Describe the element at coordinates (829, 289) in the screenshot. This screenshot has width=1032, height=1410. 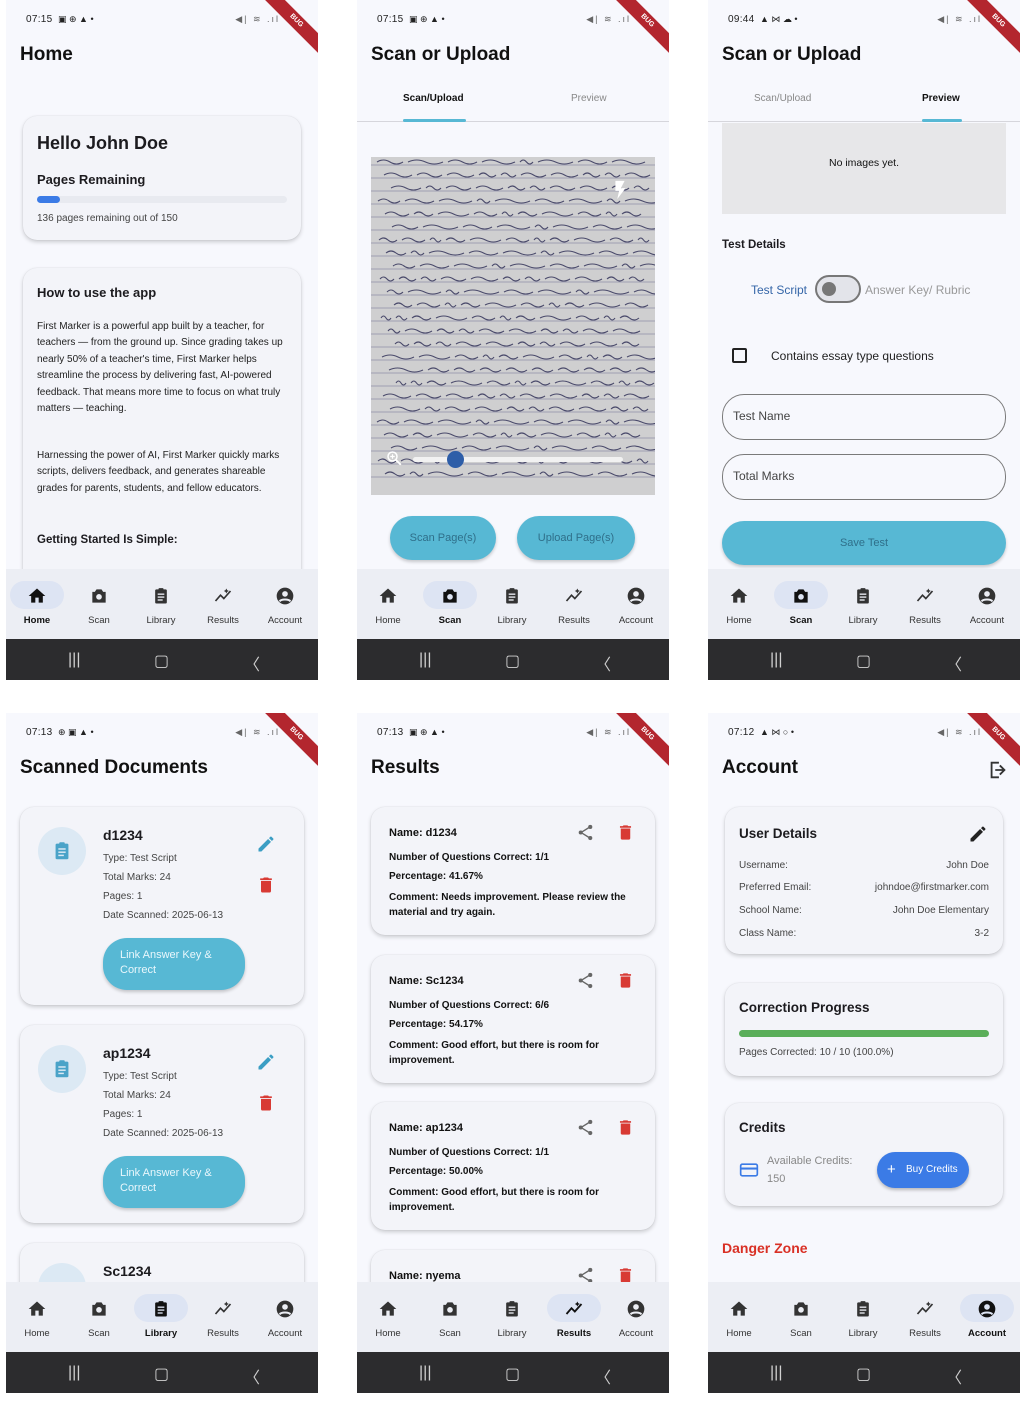
I see `toggle-thumb` at that location.